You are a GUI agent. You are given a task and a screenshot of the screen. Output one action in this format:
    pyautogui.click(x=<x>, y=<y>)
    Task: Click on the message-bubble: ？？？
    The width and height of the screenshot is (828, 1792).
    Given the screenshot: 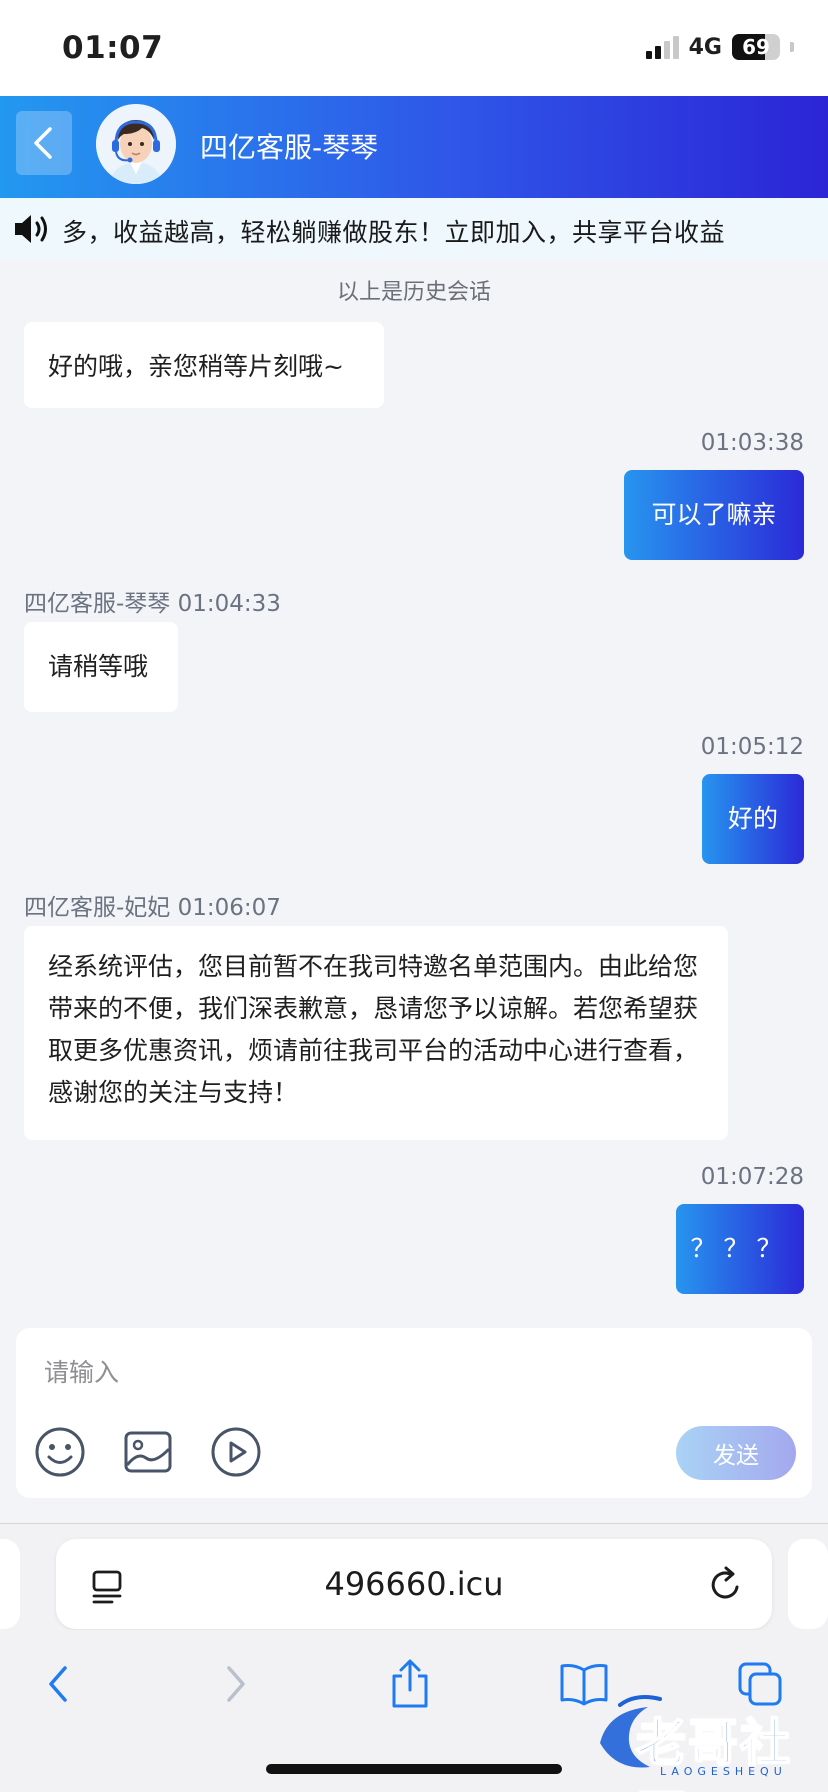 What is the action you would take?
    pyautogui.click(x=740, y=1249)
    